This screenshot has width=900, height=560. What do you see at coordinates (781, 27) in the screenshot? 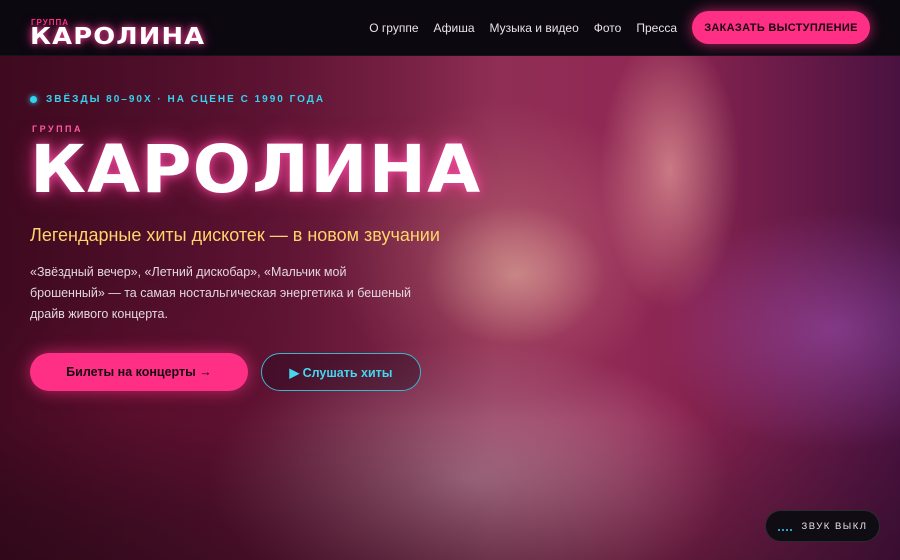
I see `book-performance-button: ЗАКАЗАТЬ ВЫСТУПЛЕНИЕ` at bounding box center [781, 27].